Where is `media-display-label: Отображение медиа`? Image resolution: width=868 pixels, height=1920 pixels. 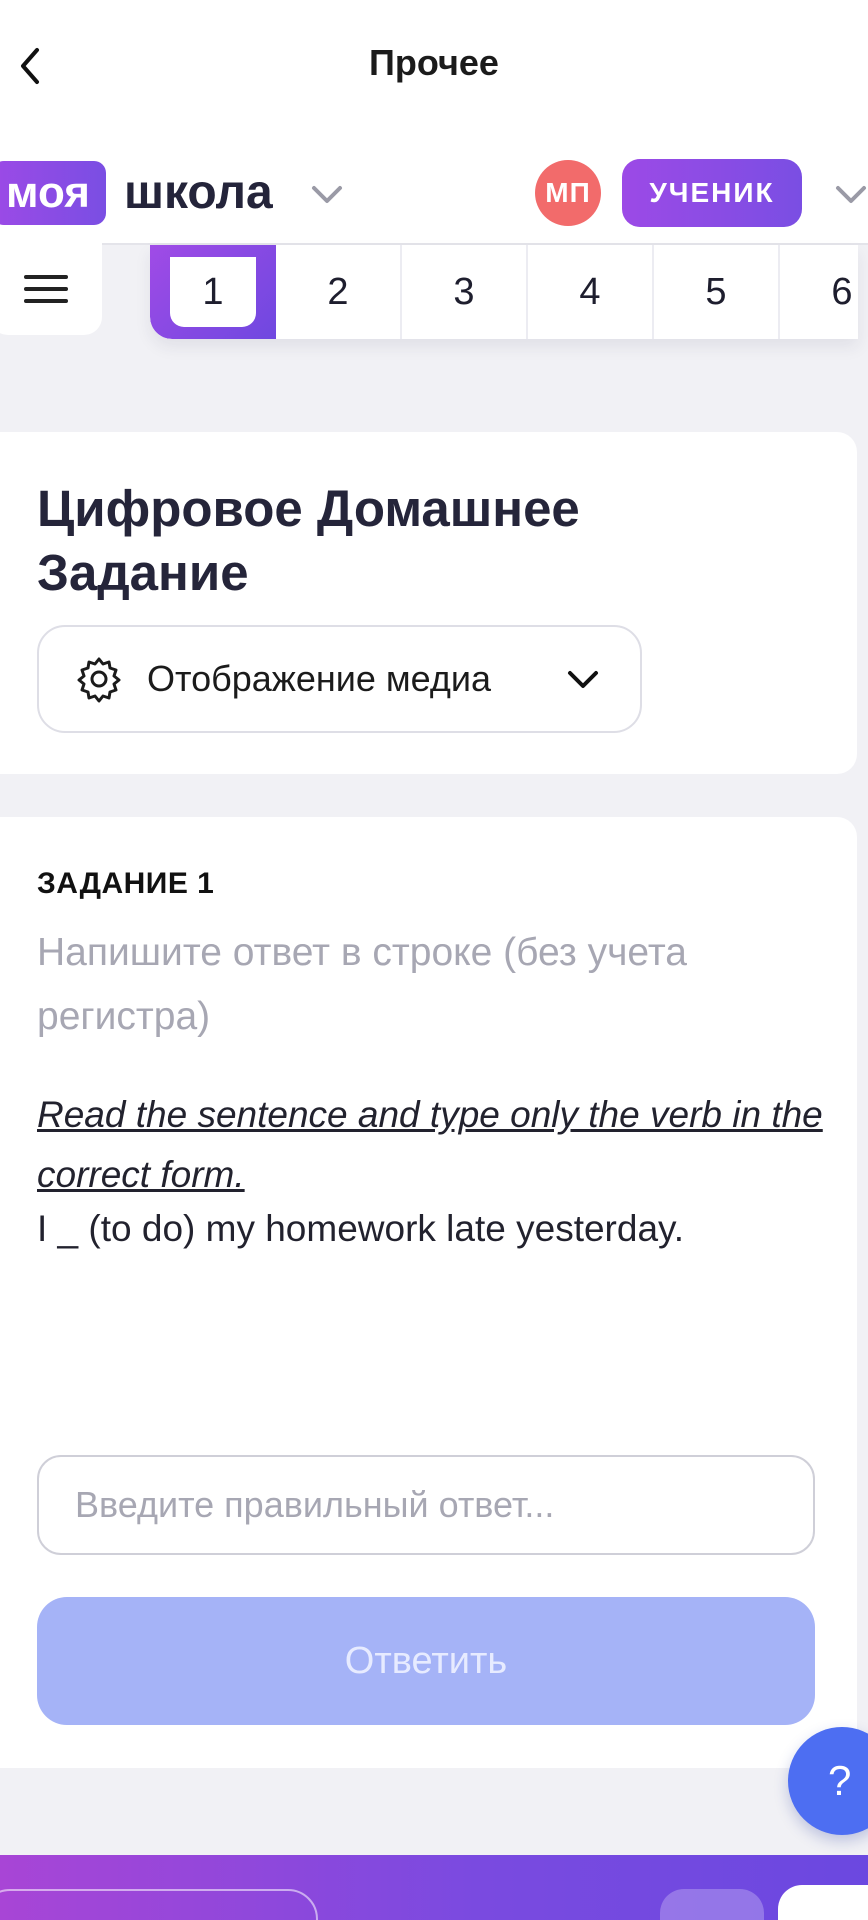 media-display-label: Отображение медиа is located at coordinates (319, 678).